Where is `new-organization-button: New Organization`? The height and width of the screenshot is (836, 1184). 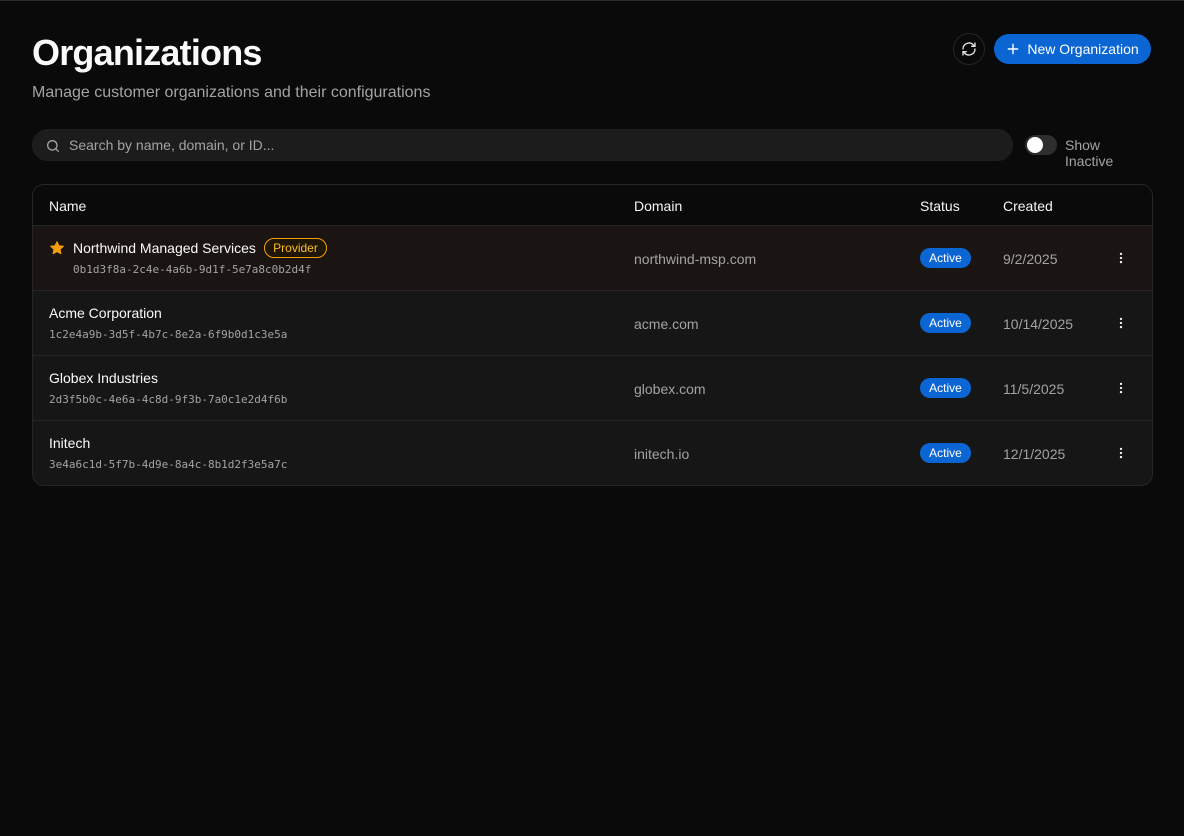 new-organization-button: New Organization is located at coordinates (1072, 49).